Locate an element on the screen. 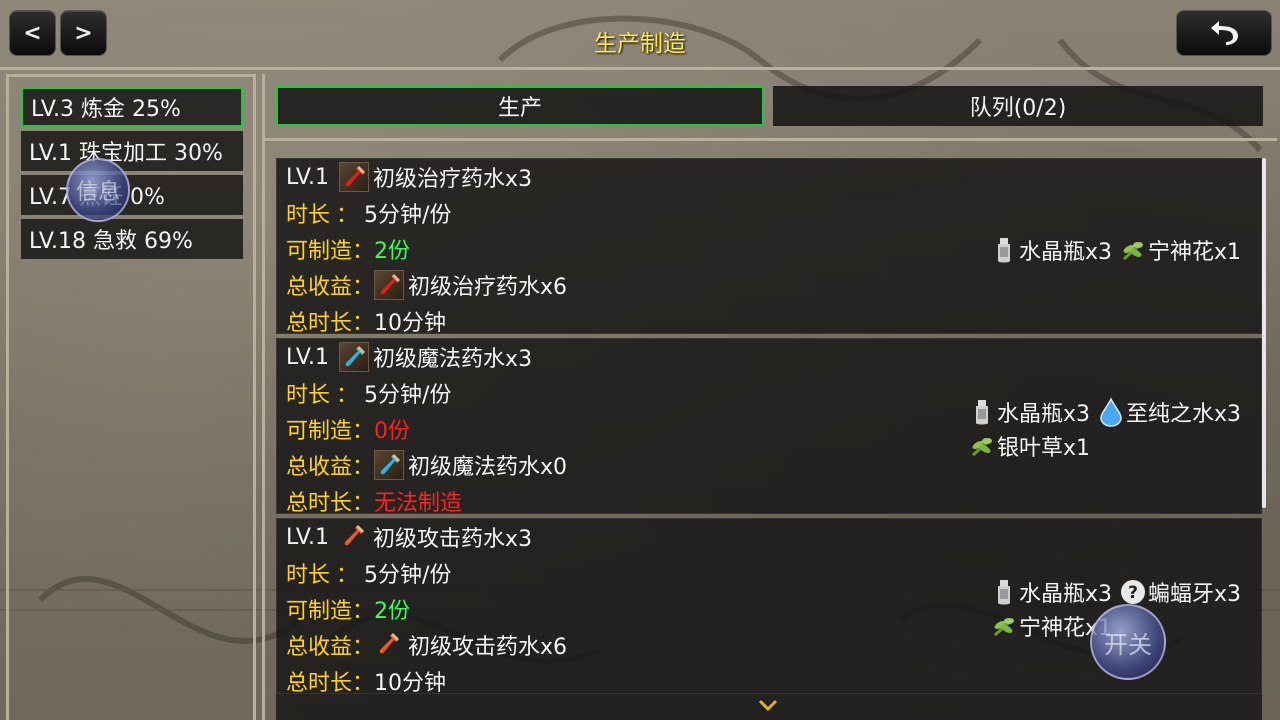  back-button is located at coordinates (1224, 33).